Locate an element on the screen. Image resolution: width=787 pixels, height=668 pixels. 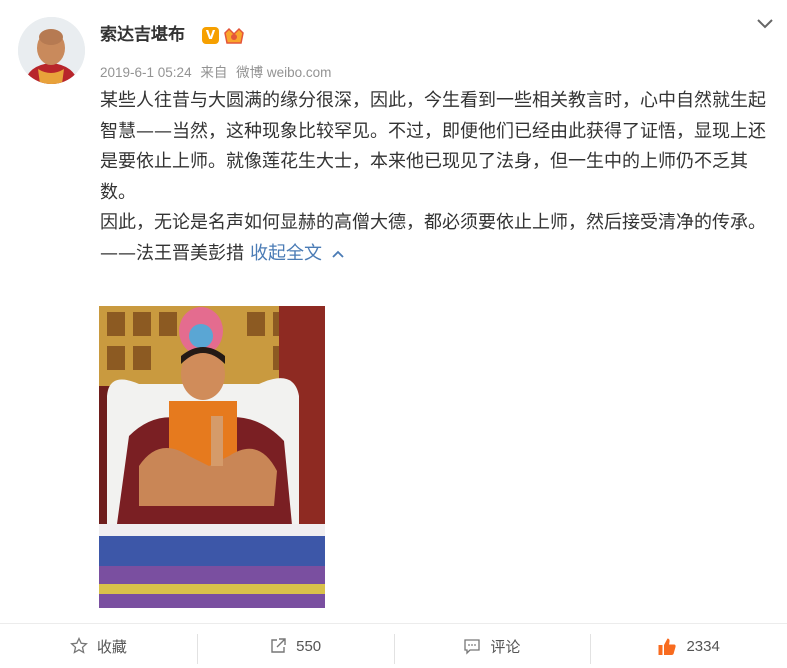
like-button: 2334 is located at coordinates (688, 646).